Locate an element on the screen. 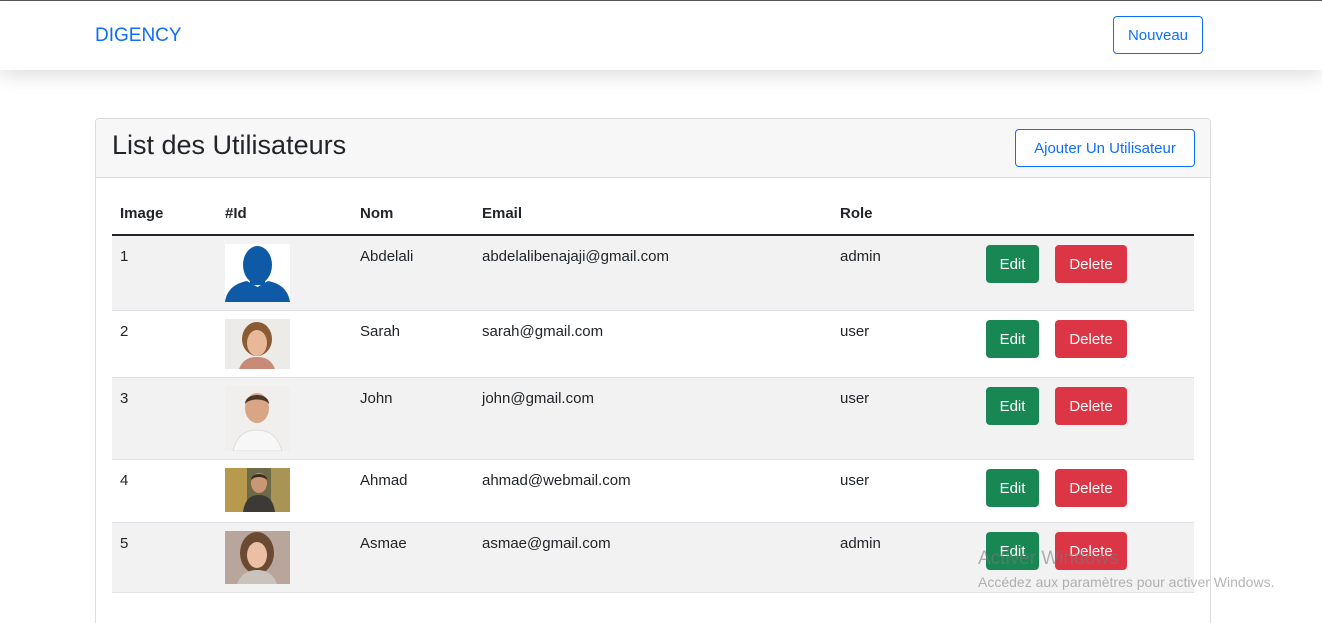 The width and height of the screenshot is (1322, 623). page-title: List des Utilisateurs is located at coordinates (229, 145).